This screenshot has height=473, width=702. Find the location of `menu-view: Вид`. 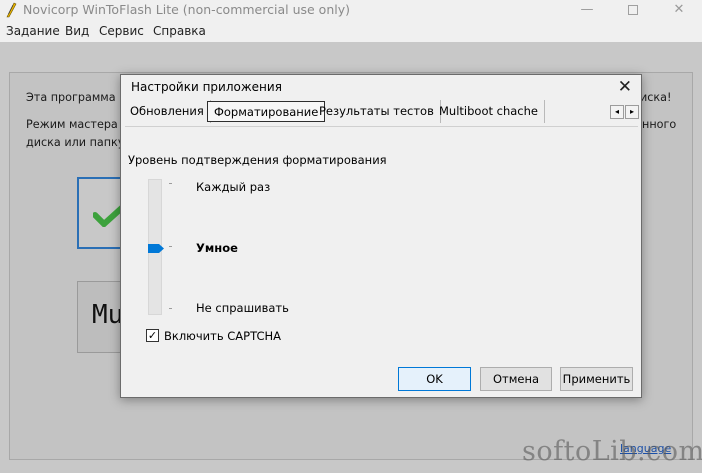

menu-view: Вид is located at coordinates (77, 31).